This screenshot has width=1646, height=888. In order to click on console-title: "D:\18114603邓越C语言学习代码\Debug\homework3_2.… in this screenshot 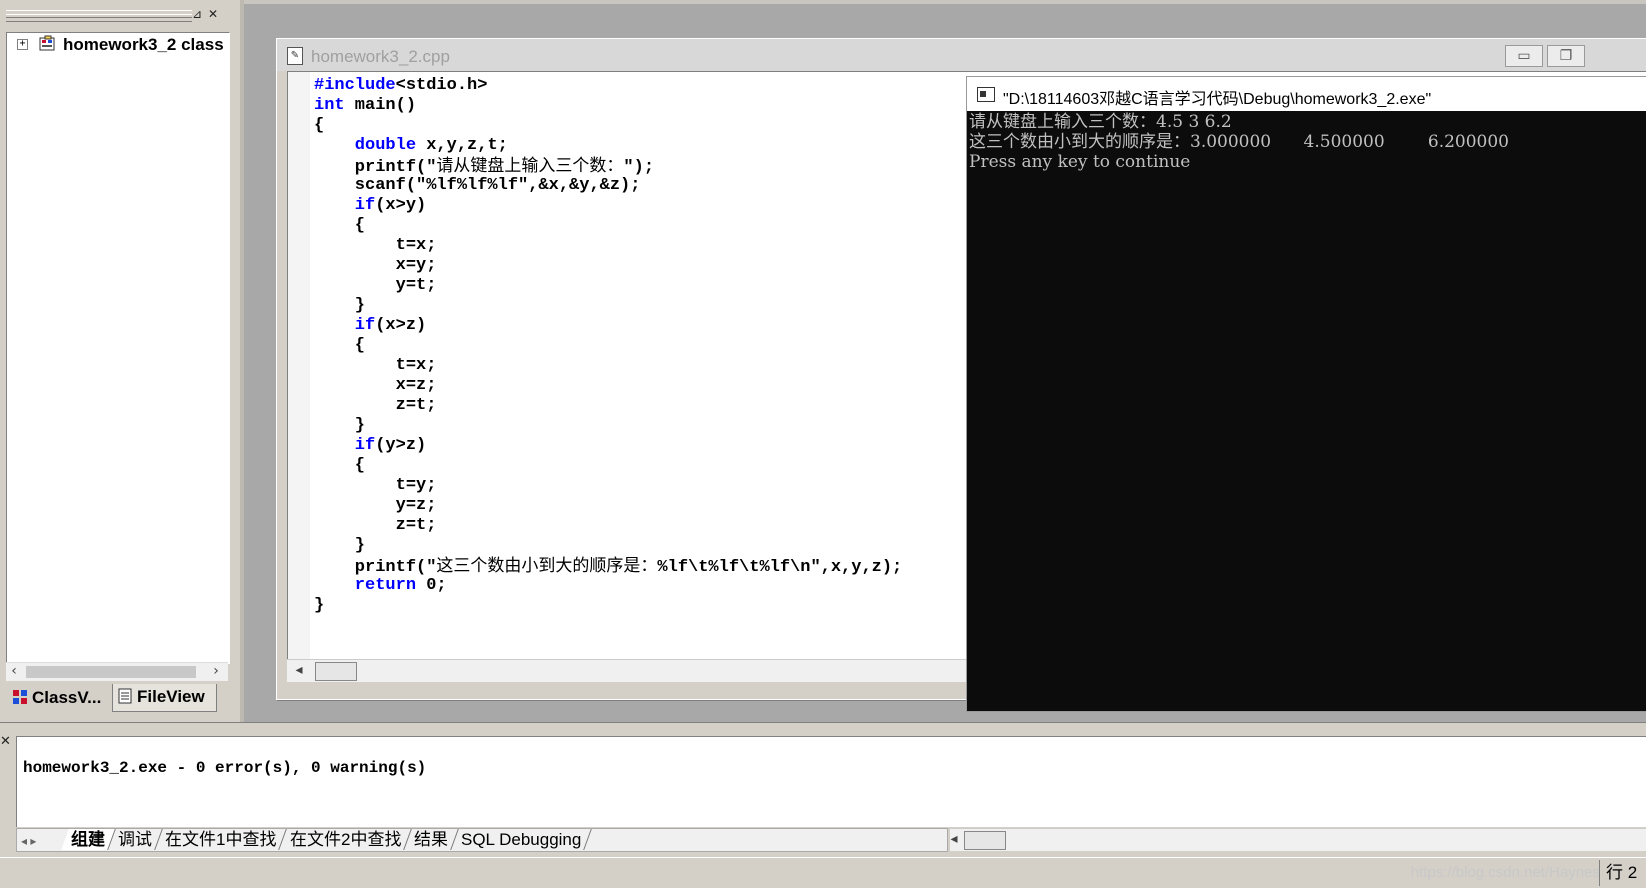, I will do `click(1217, 99)`.